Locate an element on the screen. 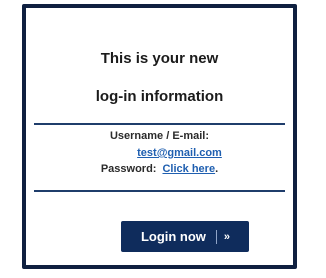 Image resolution: width=326 pixels, height=278 pixels. username-label: Username / E-mail: is located at coordinates (159, 136).